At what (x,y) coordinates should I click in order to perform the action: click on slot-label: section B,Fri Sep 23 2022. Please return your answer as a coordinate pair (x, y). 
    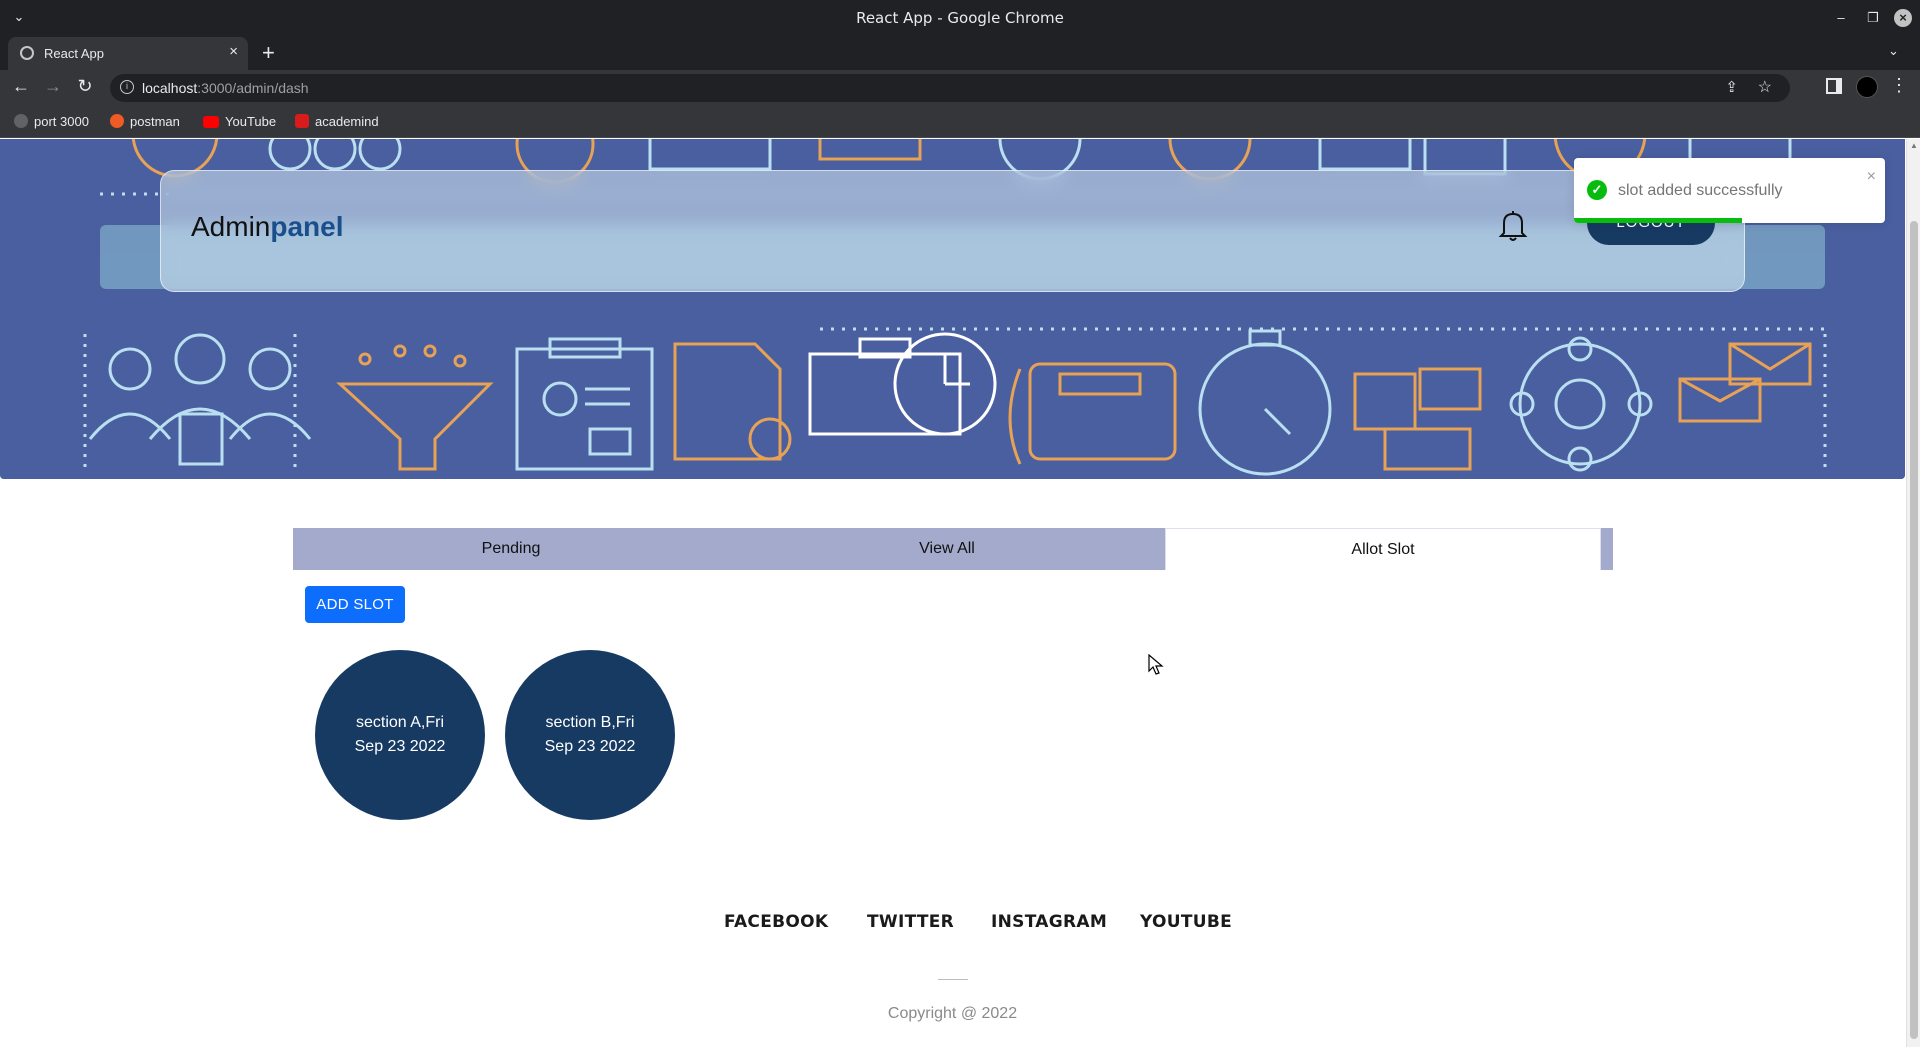
    Looking at the image, I should click on (590, 734).